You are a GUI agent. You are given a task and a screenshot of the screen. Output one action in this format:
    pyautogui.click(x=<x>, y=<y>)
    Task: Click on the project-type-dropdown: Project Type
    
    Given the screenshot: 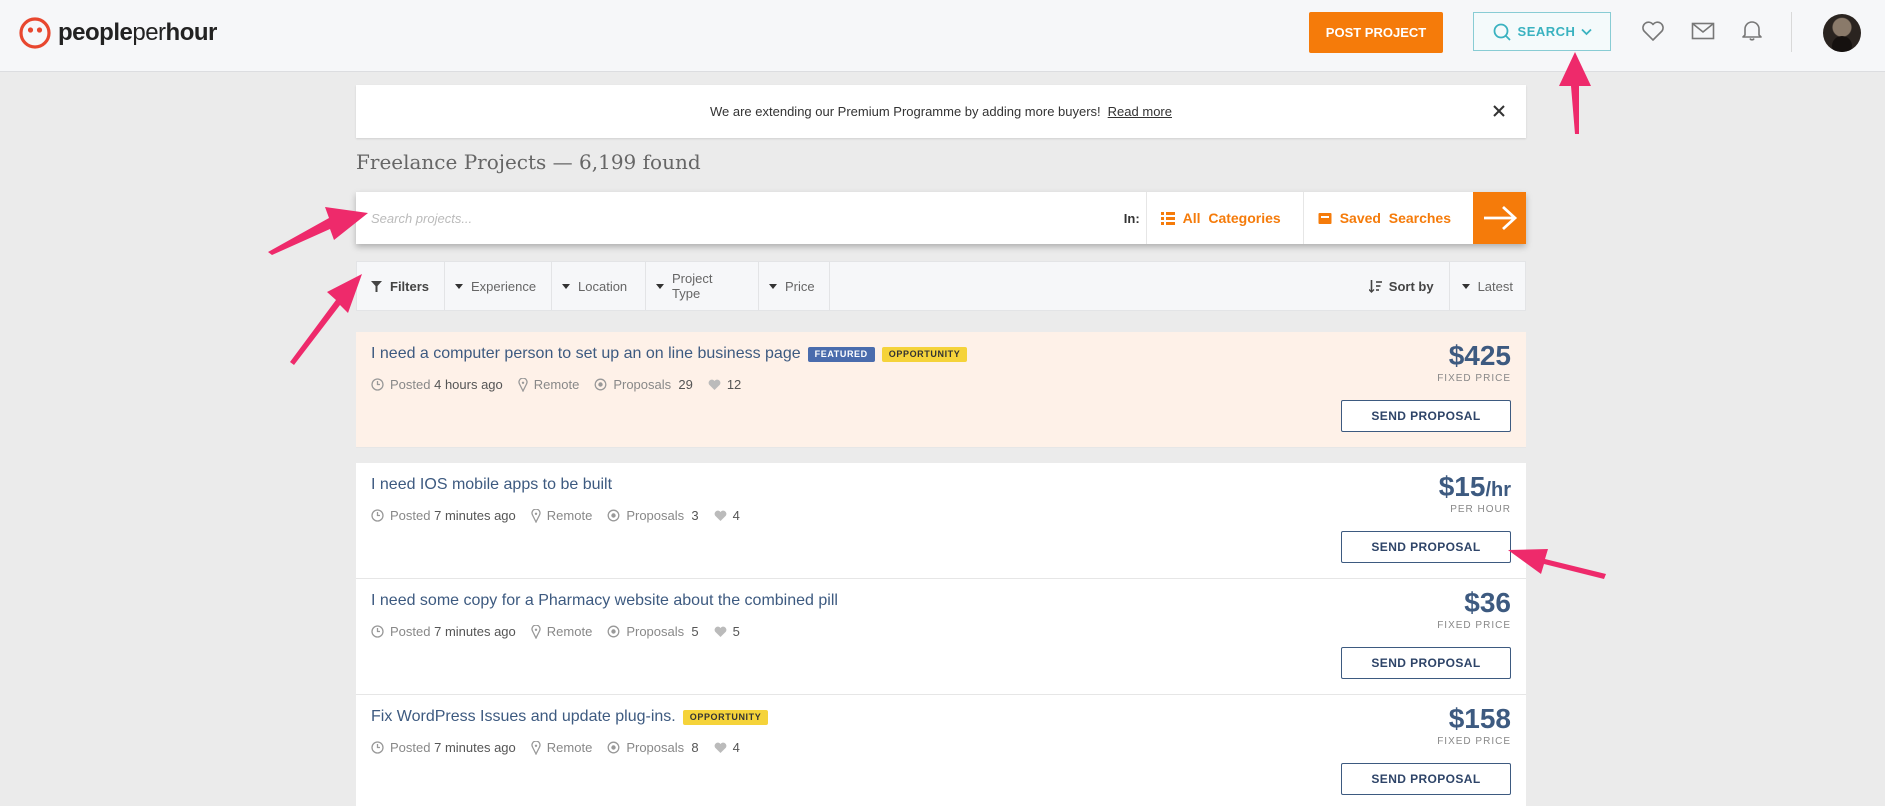 What is the action you would take?
    pyautogui.click(x=703, y=286)
    